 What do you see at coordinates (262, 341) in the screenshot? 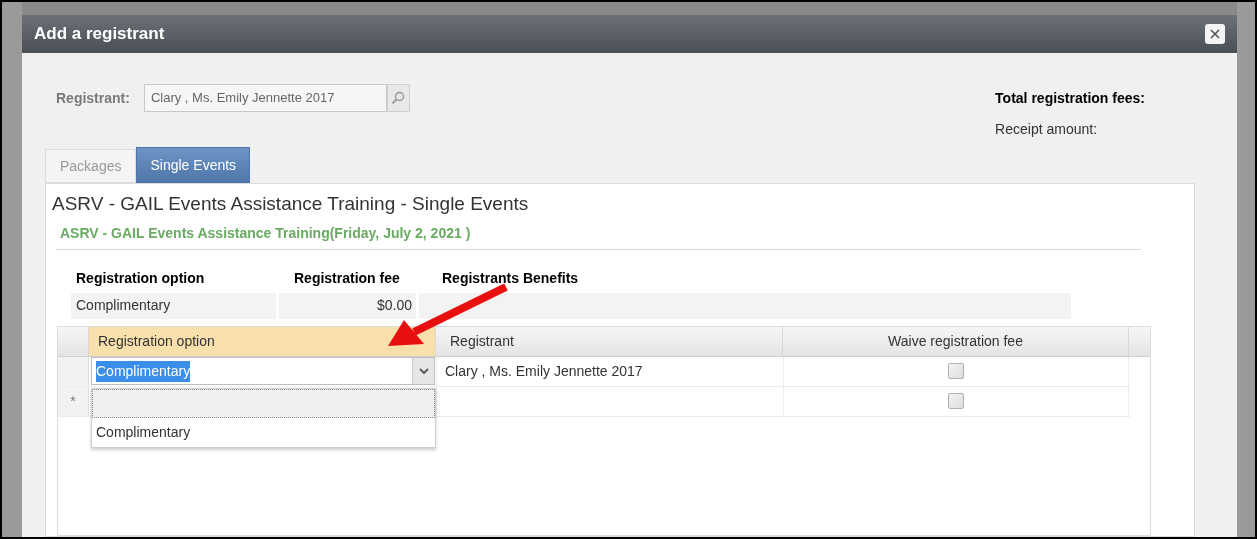
I see `grid-column-header: Registration option` at bounding box center [262, 341].